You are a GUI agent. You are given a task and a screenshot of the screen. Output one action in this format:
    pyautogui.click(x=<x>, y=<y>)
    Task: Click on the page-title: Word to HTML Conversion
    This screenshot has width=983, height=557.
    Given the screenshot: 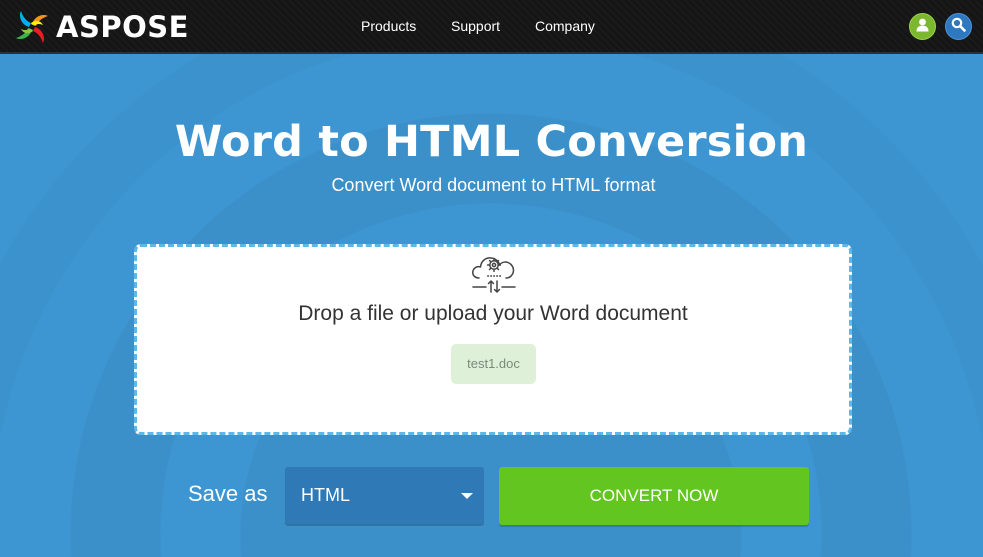 What is the action you would take?
    pyautogui.click(x=491, y=142)
    